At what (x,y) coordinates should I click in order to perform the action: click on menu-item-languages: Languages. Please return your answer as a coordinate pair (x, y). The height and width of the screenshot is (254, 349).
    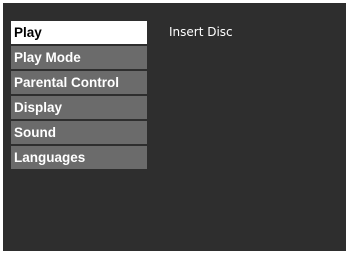
    Looking at the image, I should click on (79, 157).